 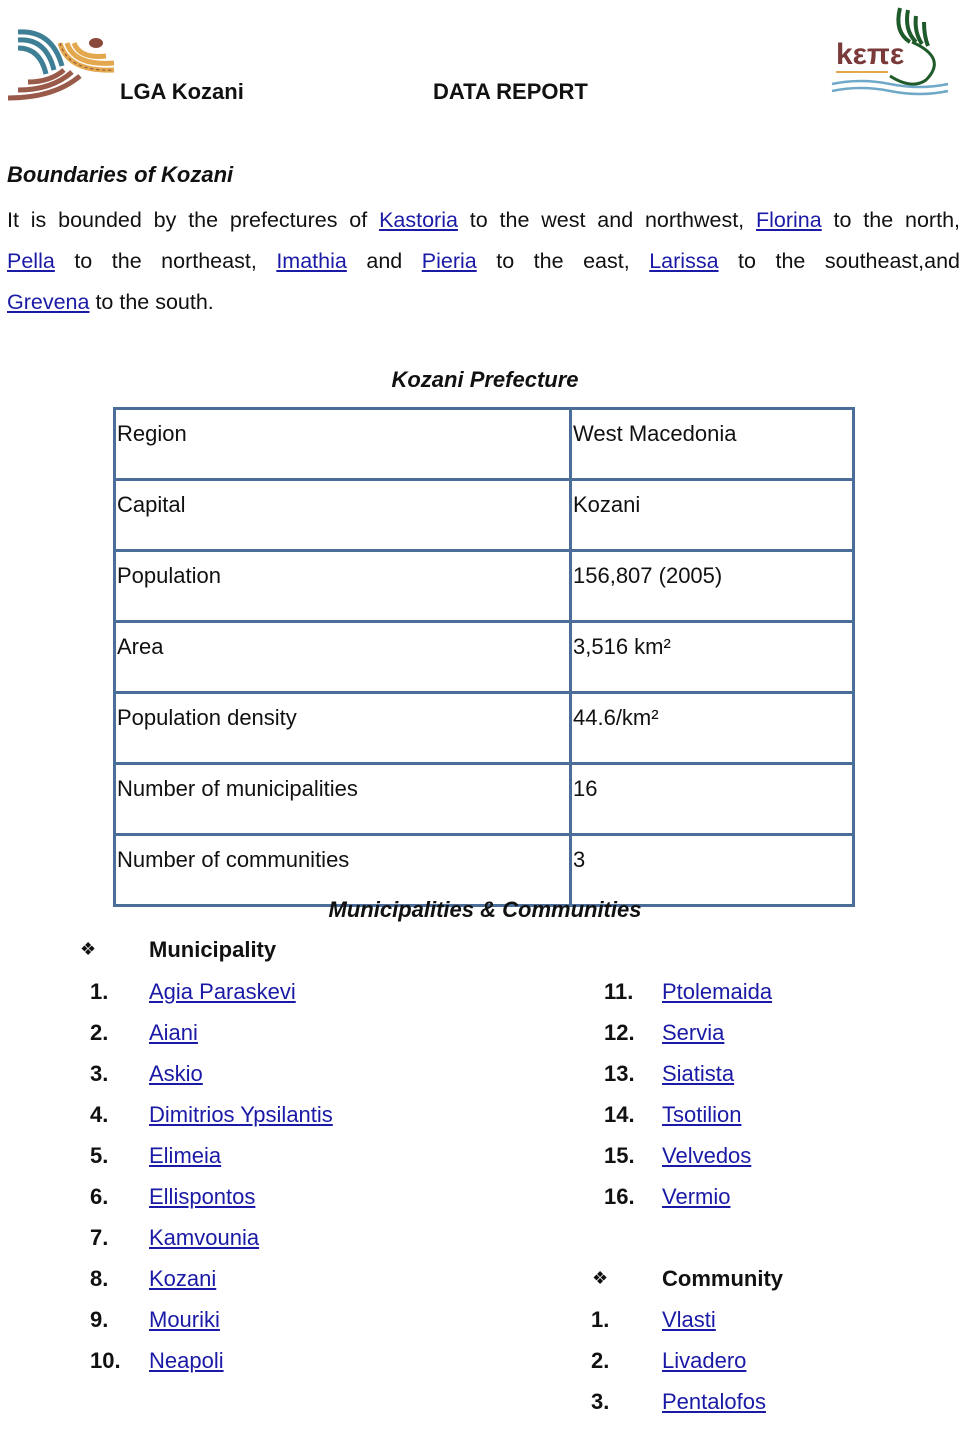 I want to click on prefecture-link-pieria: Pieria, so click(x=449, y=261).